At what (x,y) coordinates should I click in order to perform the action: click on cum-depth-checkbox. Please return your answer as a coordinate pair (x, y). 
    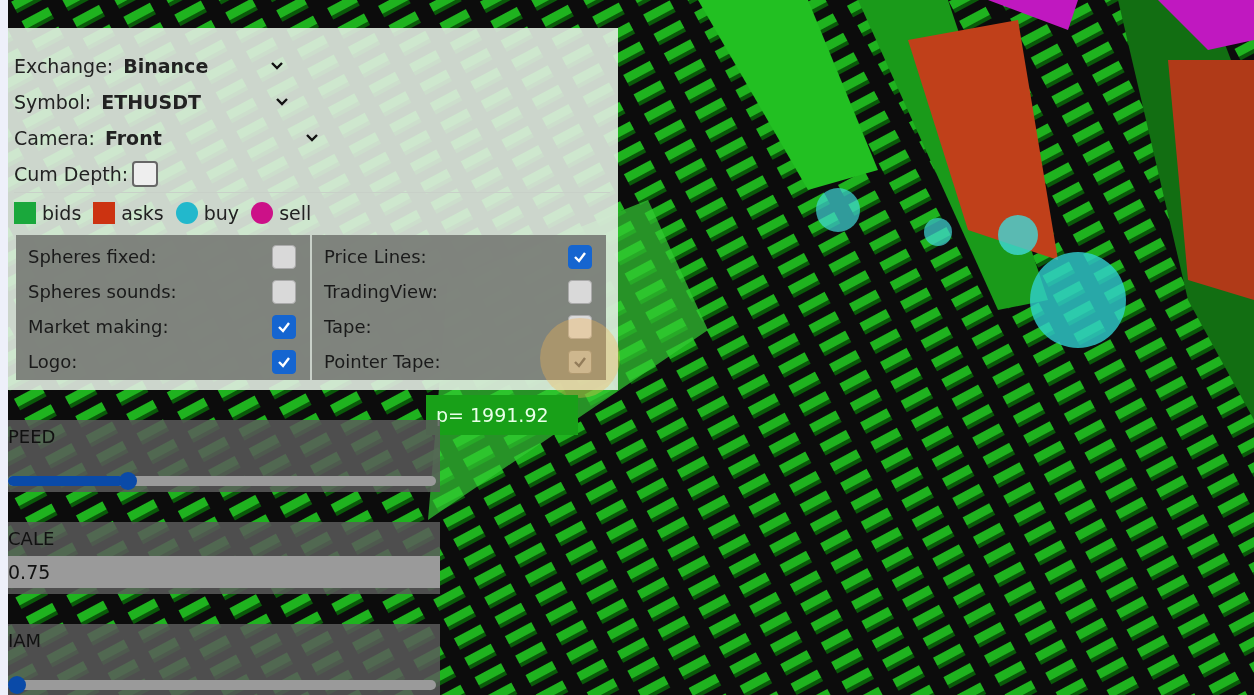
    Looking at the image, I should click on (145, 174).